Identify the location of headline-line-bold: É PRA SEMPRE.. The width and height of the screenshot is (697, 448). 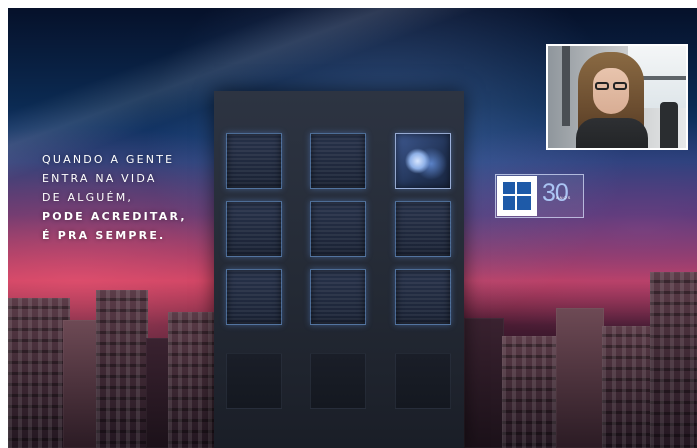
(104, 235).